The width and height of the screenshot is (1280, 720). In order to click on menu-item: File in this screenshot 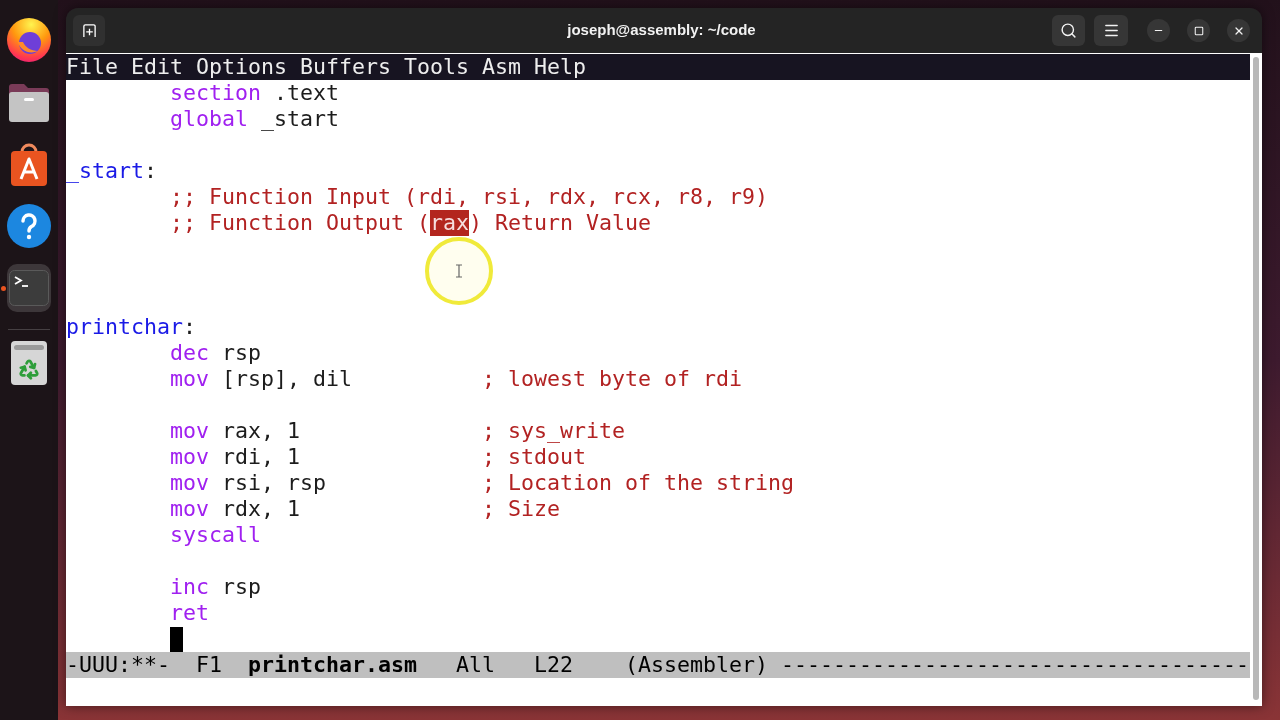, I will do `click(92, 67)`.